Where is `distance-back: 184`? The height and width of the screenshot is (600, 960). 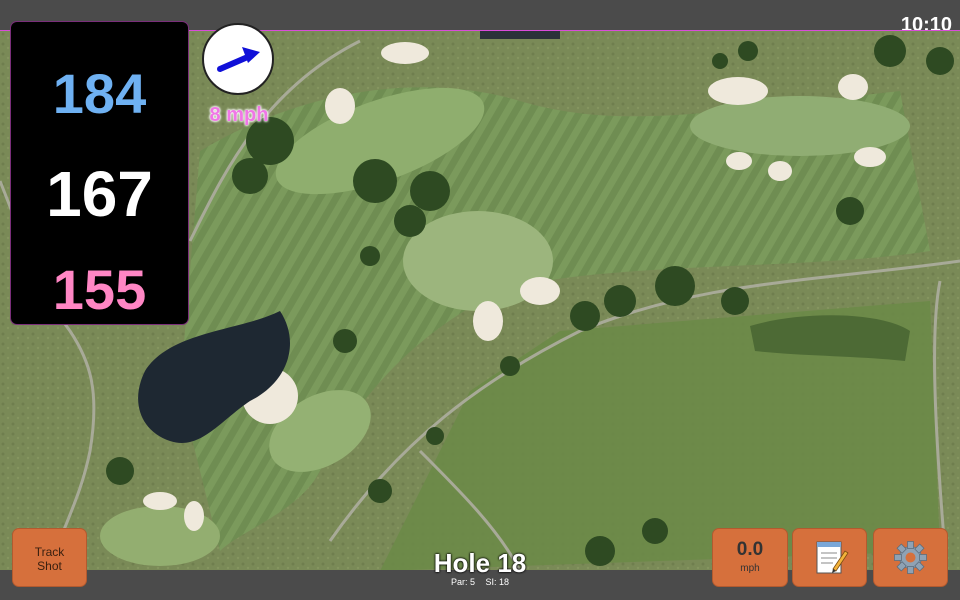
distance-back: 184 is located at coordinates (99, 93).